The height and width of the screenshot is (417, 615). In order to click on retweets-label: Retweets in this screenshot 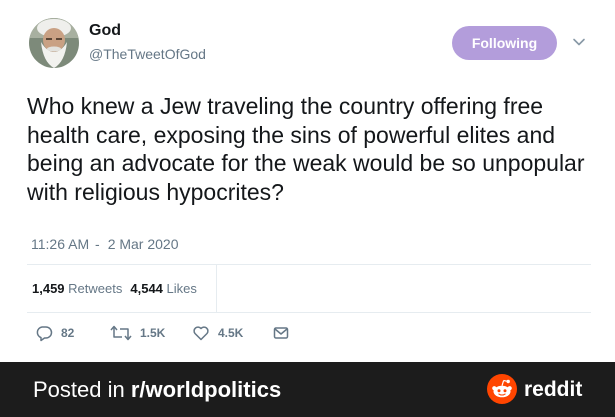, I will do `click(95, 288)`.